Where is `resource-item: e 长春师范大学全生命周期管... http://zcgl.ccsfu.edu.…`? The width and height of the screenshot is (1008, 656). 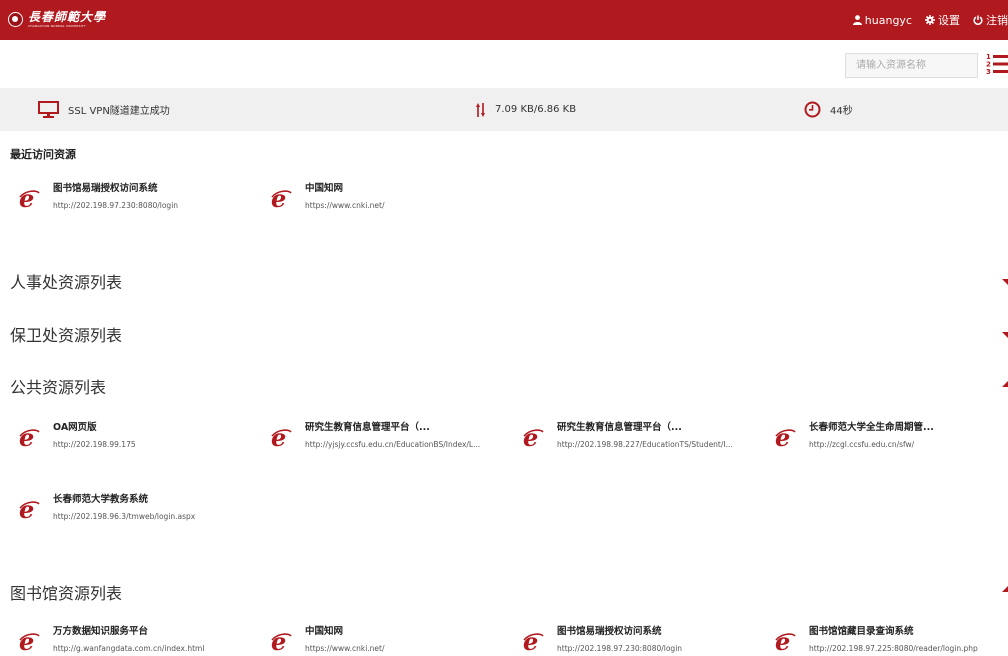 resource-item: e 长春师范大学全生命周期管... http://zcgl.ccsfu.edu.… is located at coordinates (854, 436).